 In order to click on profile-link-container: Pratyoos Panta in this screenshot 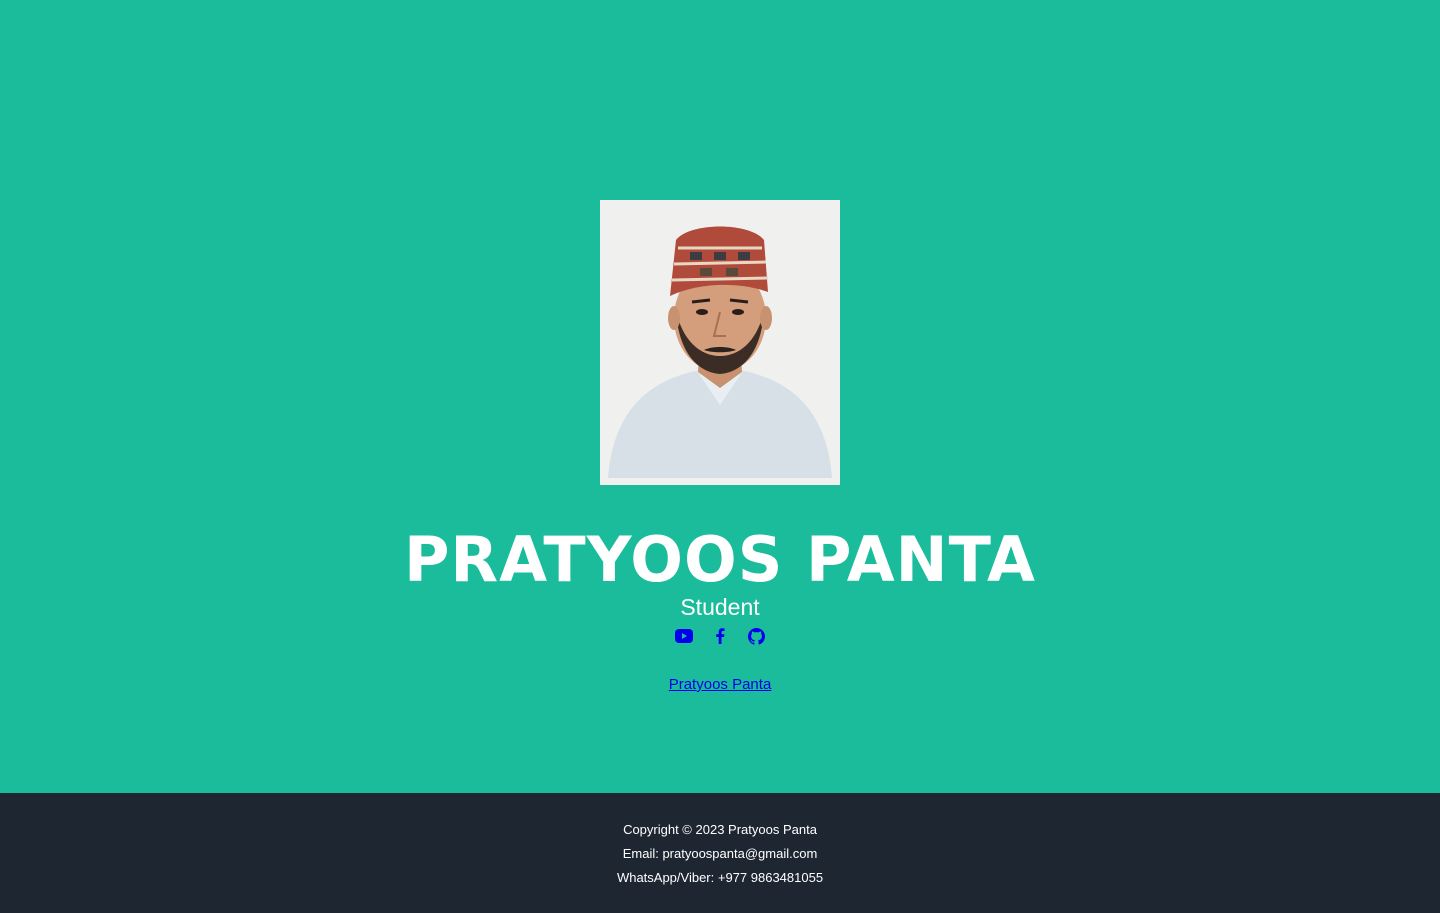, I will do `click(720, 685)`.